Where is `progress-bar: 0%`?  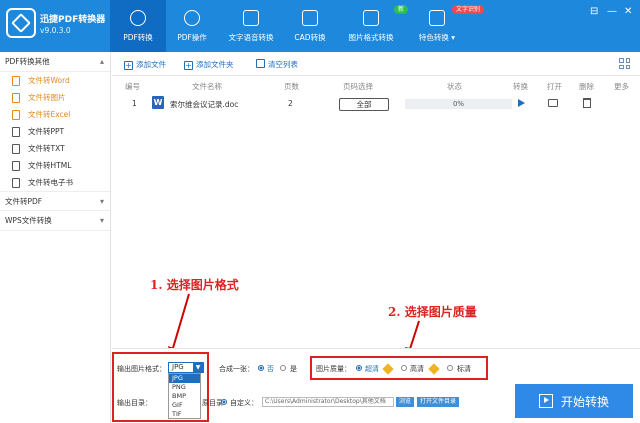 progress-bar: 0% is located at coordinates (458, 104).